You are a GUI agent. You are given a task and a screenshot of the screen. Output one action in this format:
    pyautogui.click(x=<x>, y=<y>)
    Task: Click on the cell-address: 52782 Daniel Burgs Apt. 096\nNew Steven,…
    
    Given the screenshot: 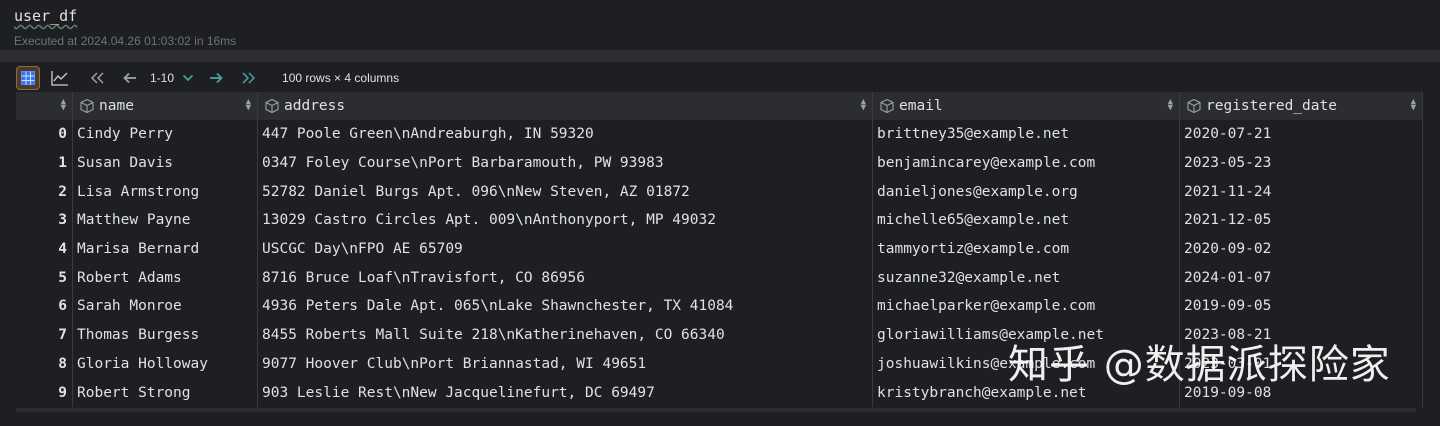 What is the action you would take?
    pyautogui.click(x=565, y=192)
    